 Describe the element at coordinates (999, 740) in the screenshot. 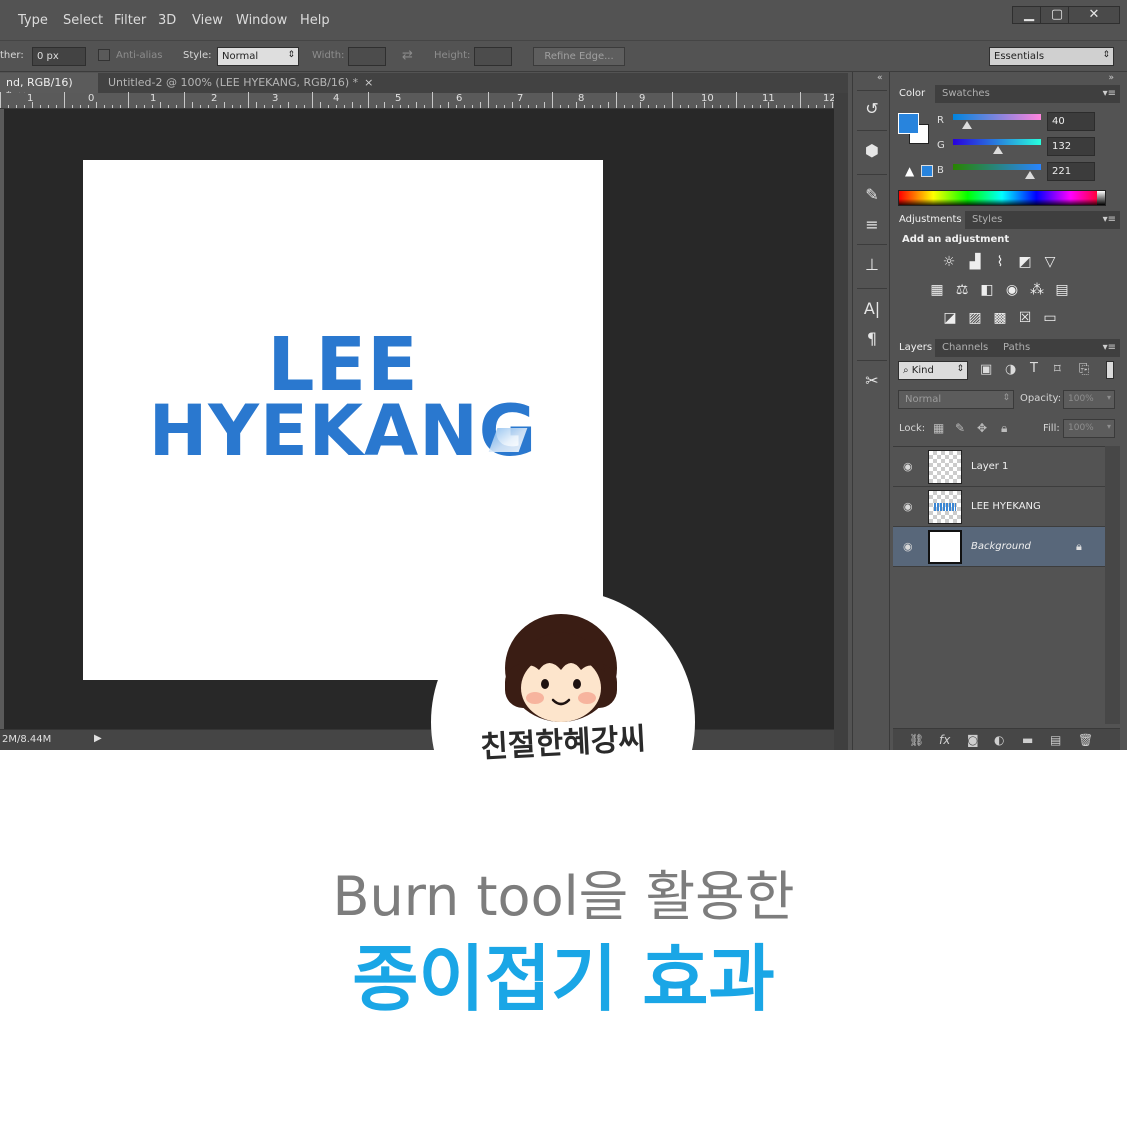

I see `adjustment-layer-icon: ◐` at that location.